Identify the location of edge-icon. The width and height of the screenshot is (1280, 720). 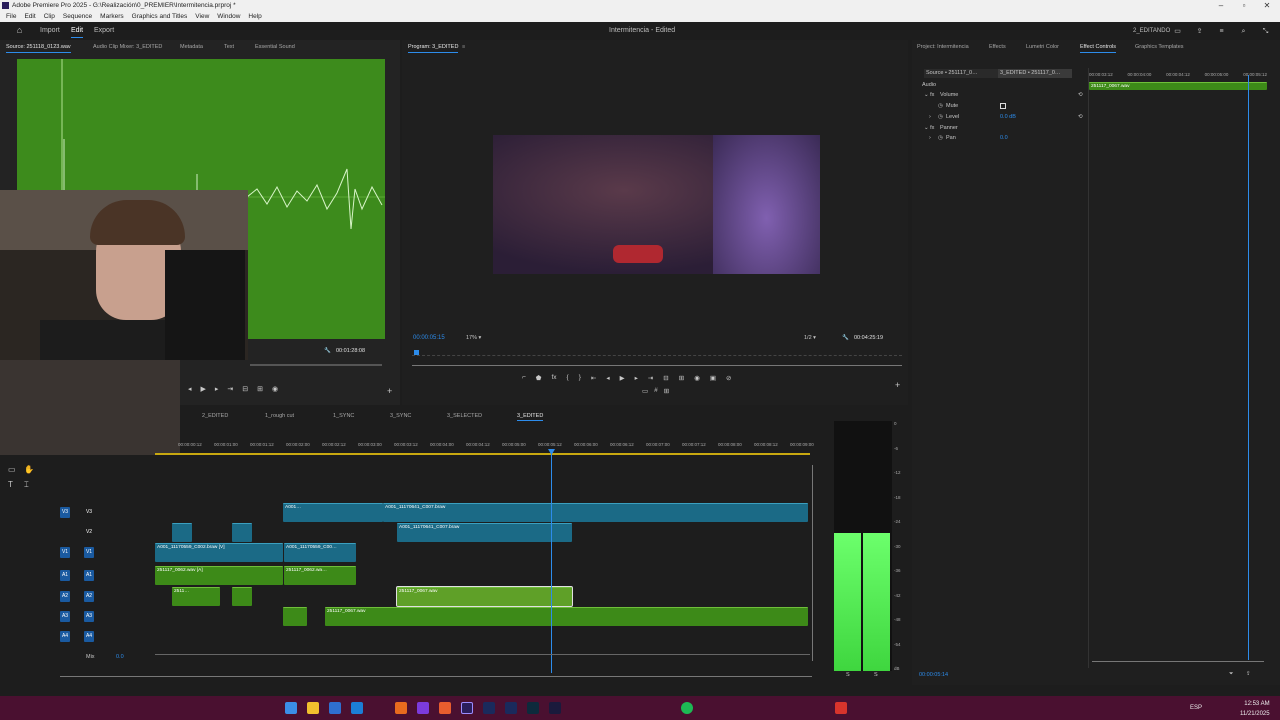
(357, 708).